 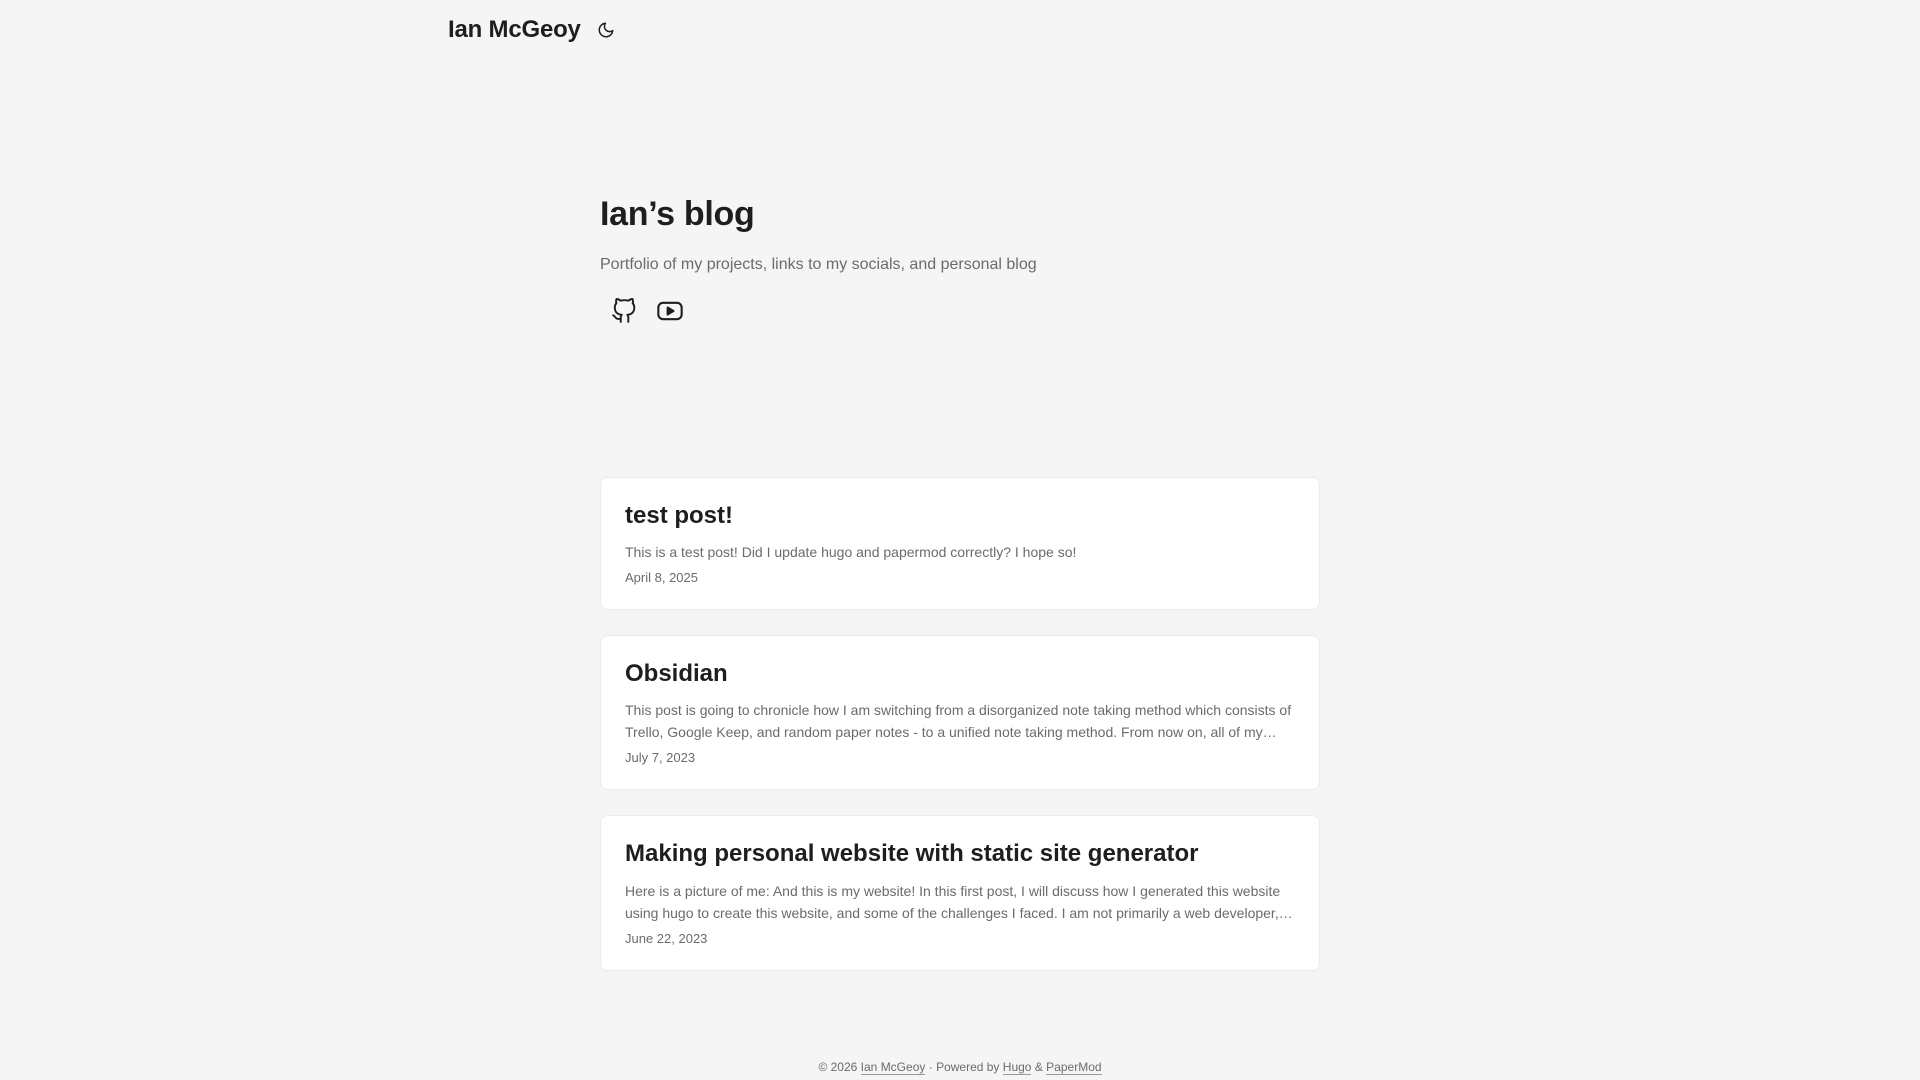 I want to click on github-link, so click(x=624, y=311).